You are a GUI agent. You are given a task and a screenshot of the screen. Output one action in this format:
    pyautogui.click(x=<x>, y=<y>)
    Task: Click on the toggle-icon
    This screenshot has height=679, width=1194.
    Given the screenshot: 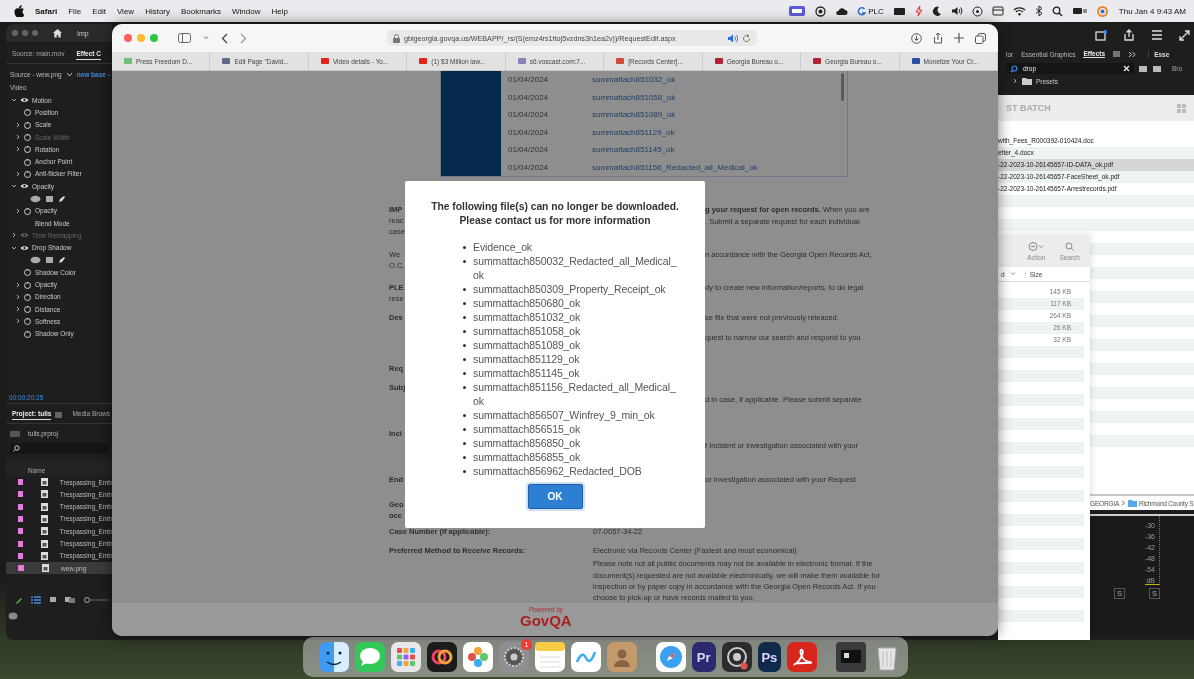 What is the action you would take?
    pyautogui.click(x=1079, y=11)
    